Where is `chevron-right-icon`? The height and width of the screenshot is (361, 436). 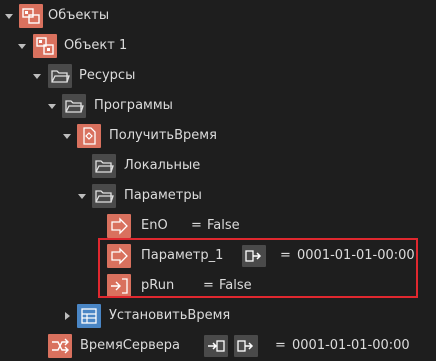 chevron-right-icon is located at coordinates (67, 316).